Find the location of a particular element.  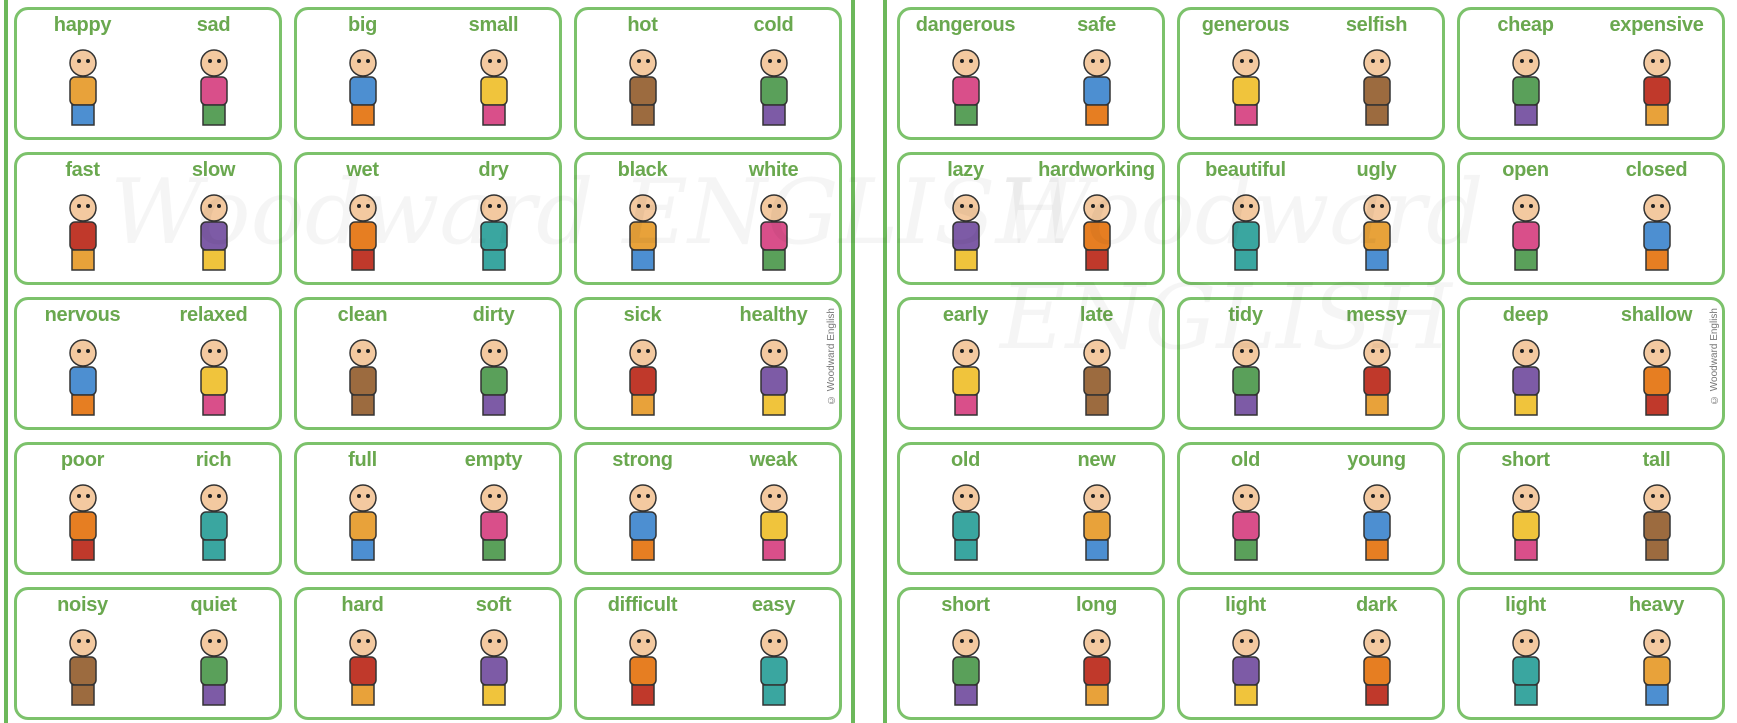

card-left-half: difficult is located at coordinates (642, 653).